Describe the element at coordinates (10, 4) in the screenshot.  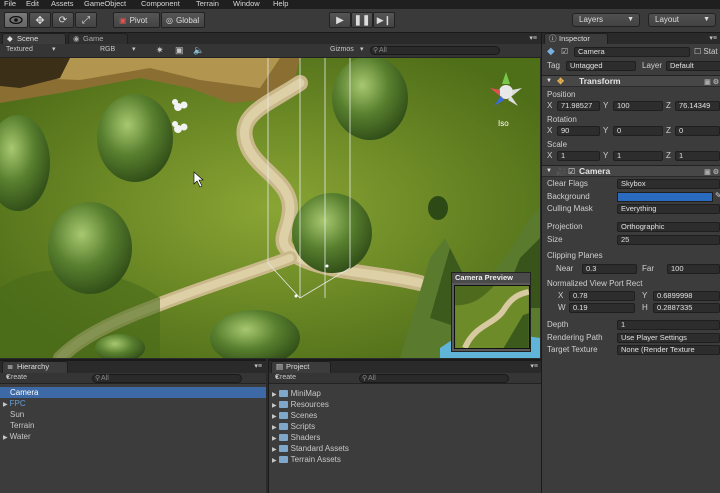
I see `menu-file: File` at that location.